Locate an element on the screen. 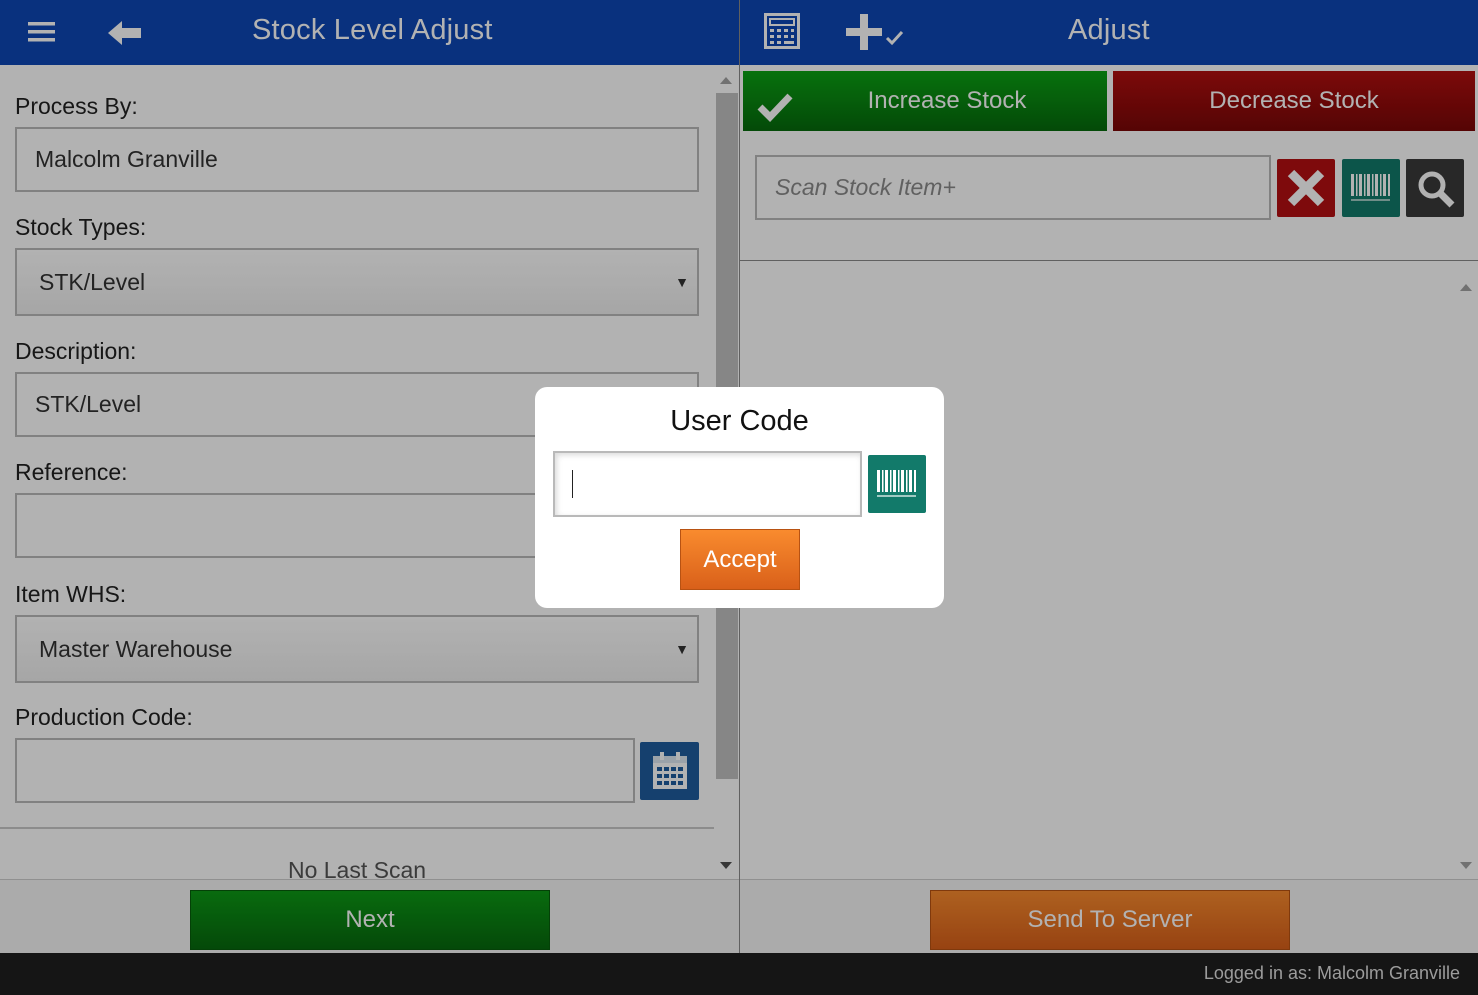  status-bar: Logged in as: Malcolm Granville is located at coordinates (739, 974).